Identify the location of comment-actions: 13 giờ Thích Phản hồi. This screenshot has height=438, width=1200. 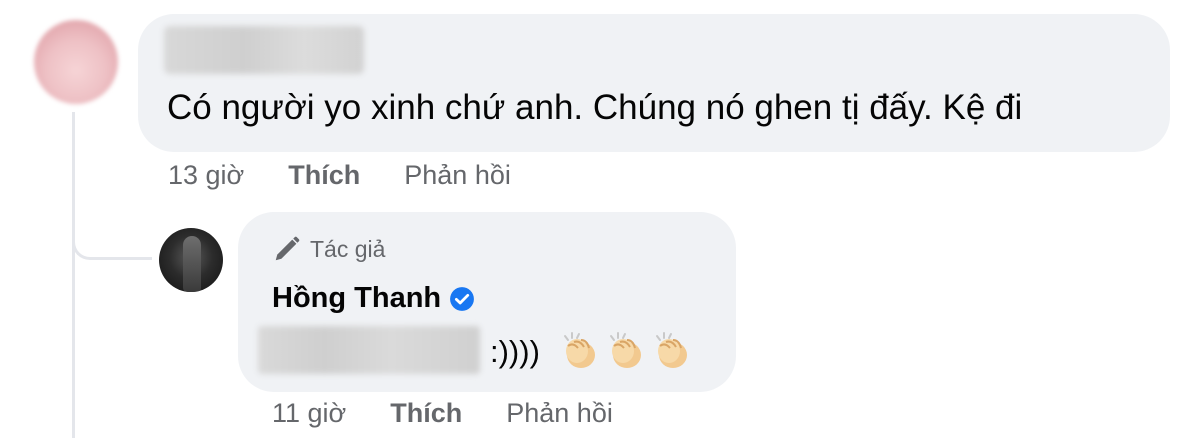
(339, 175).